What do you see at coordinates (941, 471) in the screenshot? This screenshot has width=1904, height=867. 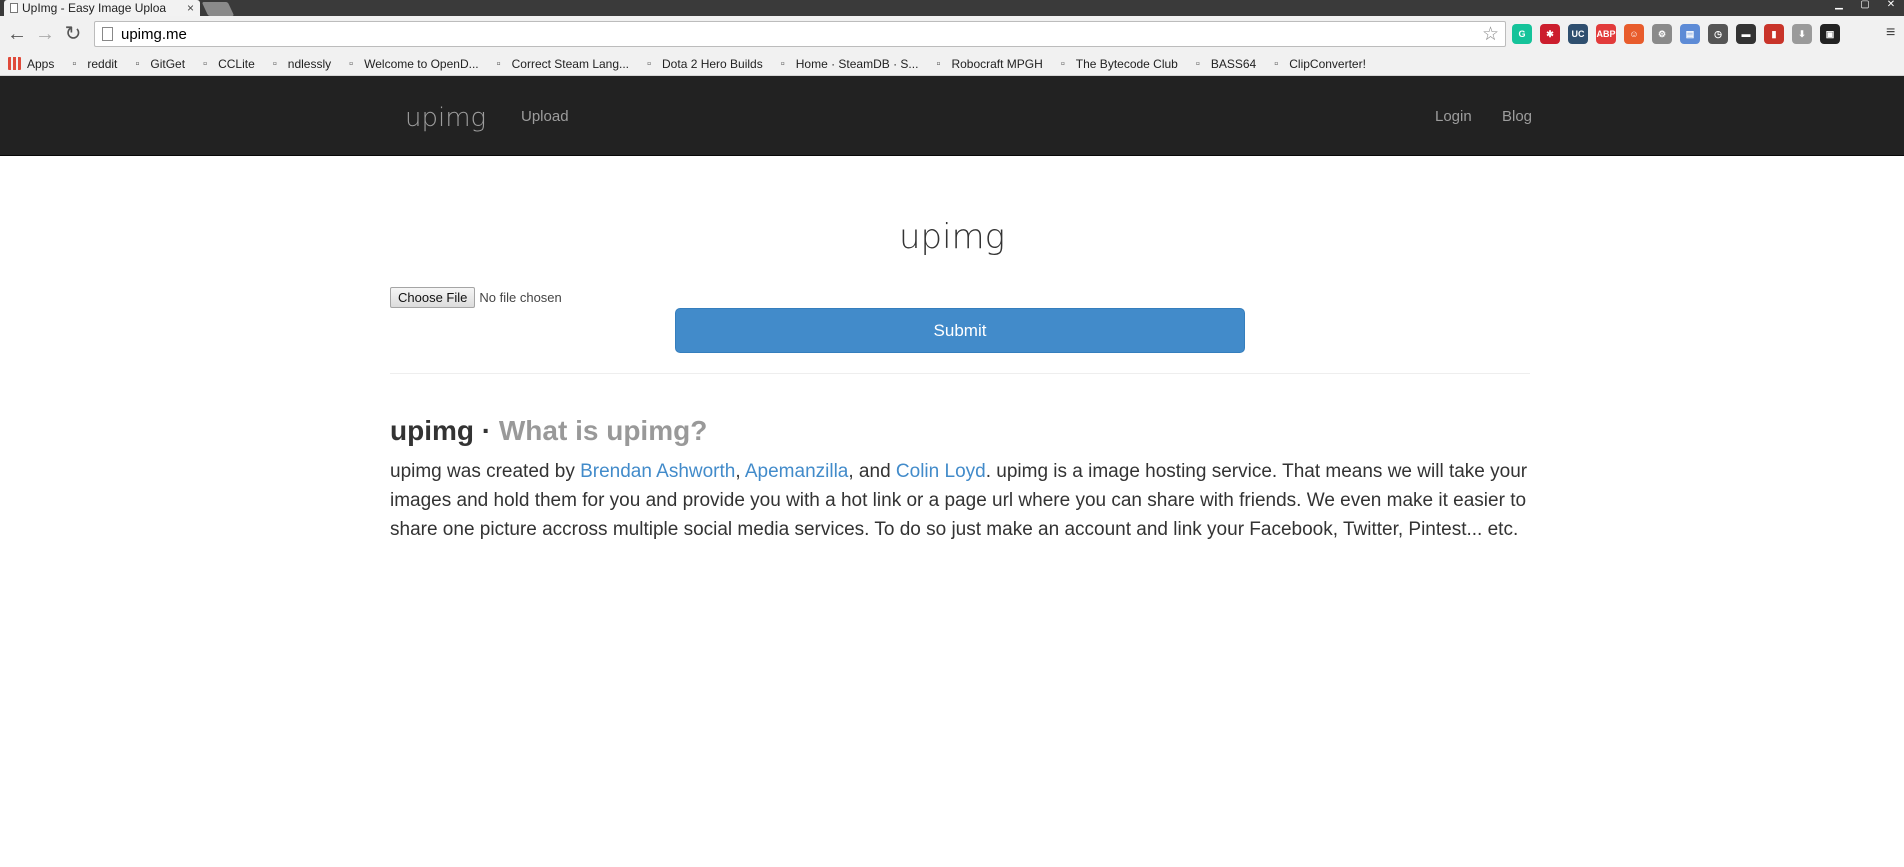 I see `author-link-colin: Colin Loyd` at bounding box center [941, 471].